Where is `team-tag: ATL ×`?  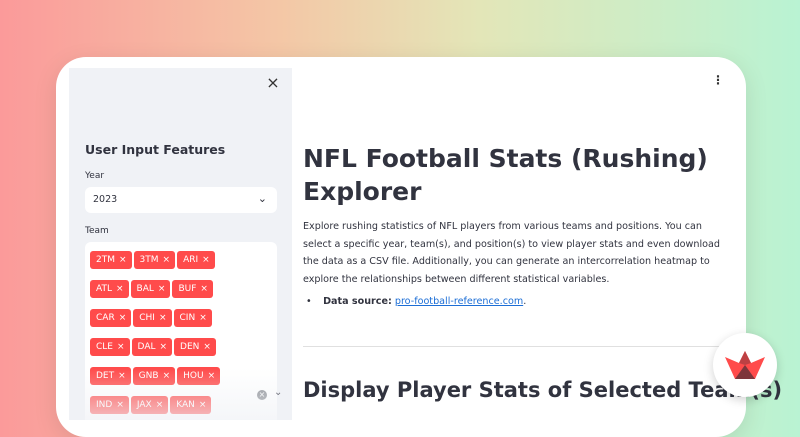 team-tag: ATL × is located at coordinates (109, 289).